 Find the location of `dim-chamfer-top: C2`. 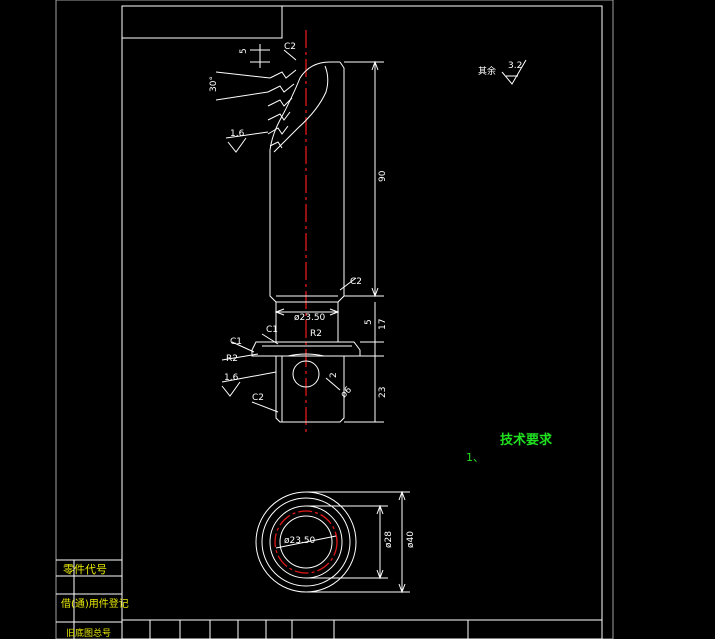

dim-chamfer-top: C2 is located at coordinates (290, 47).